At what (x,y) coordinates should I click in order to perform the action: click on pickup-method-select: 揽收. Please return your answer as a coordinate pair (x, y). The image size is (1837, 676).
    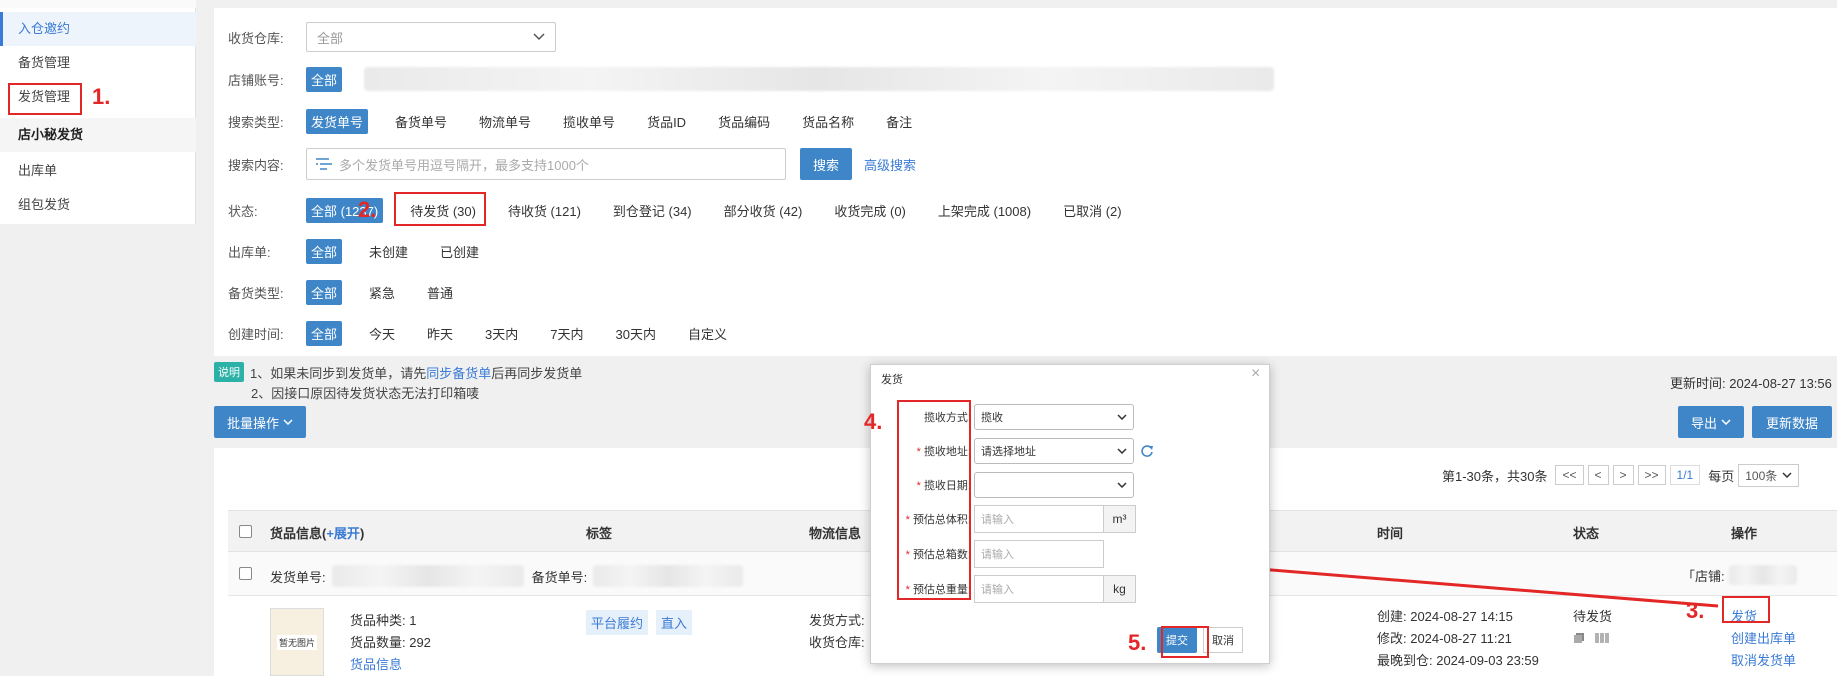
    Looking at the image, I should click on (1054, 417).